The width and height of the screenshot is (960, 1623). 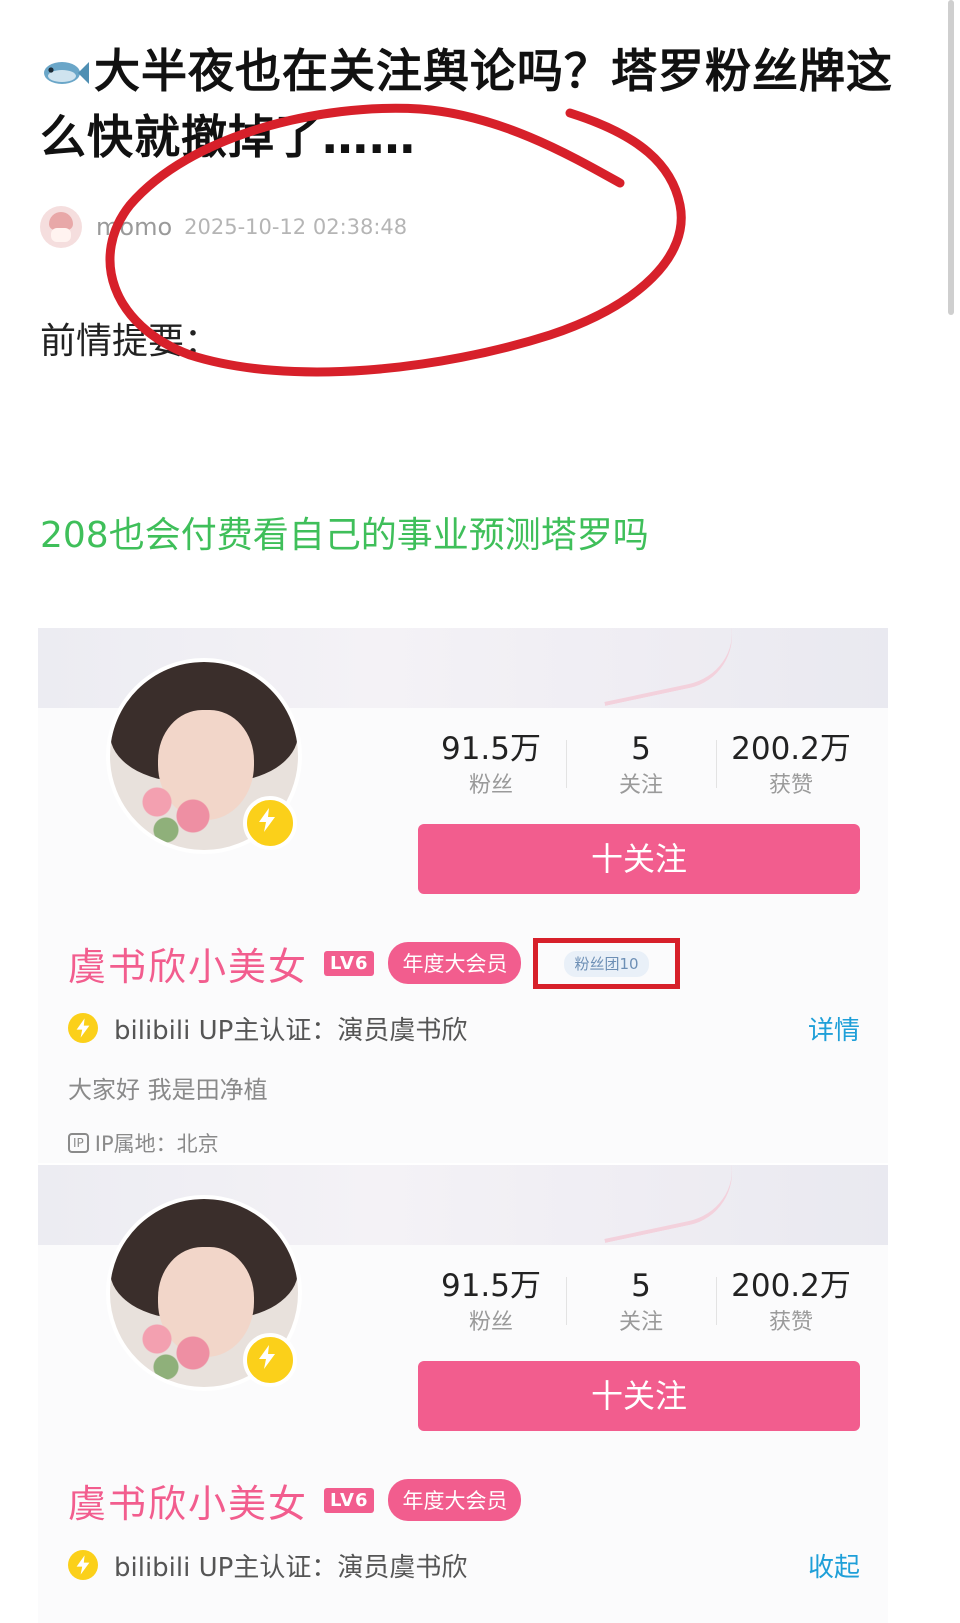 What do you see at coordinates (66, 73) in the screenshot?
I see `fish-icon` at bounding box center [66, 73].